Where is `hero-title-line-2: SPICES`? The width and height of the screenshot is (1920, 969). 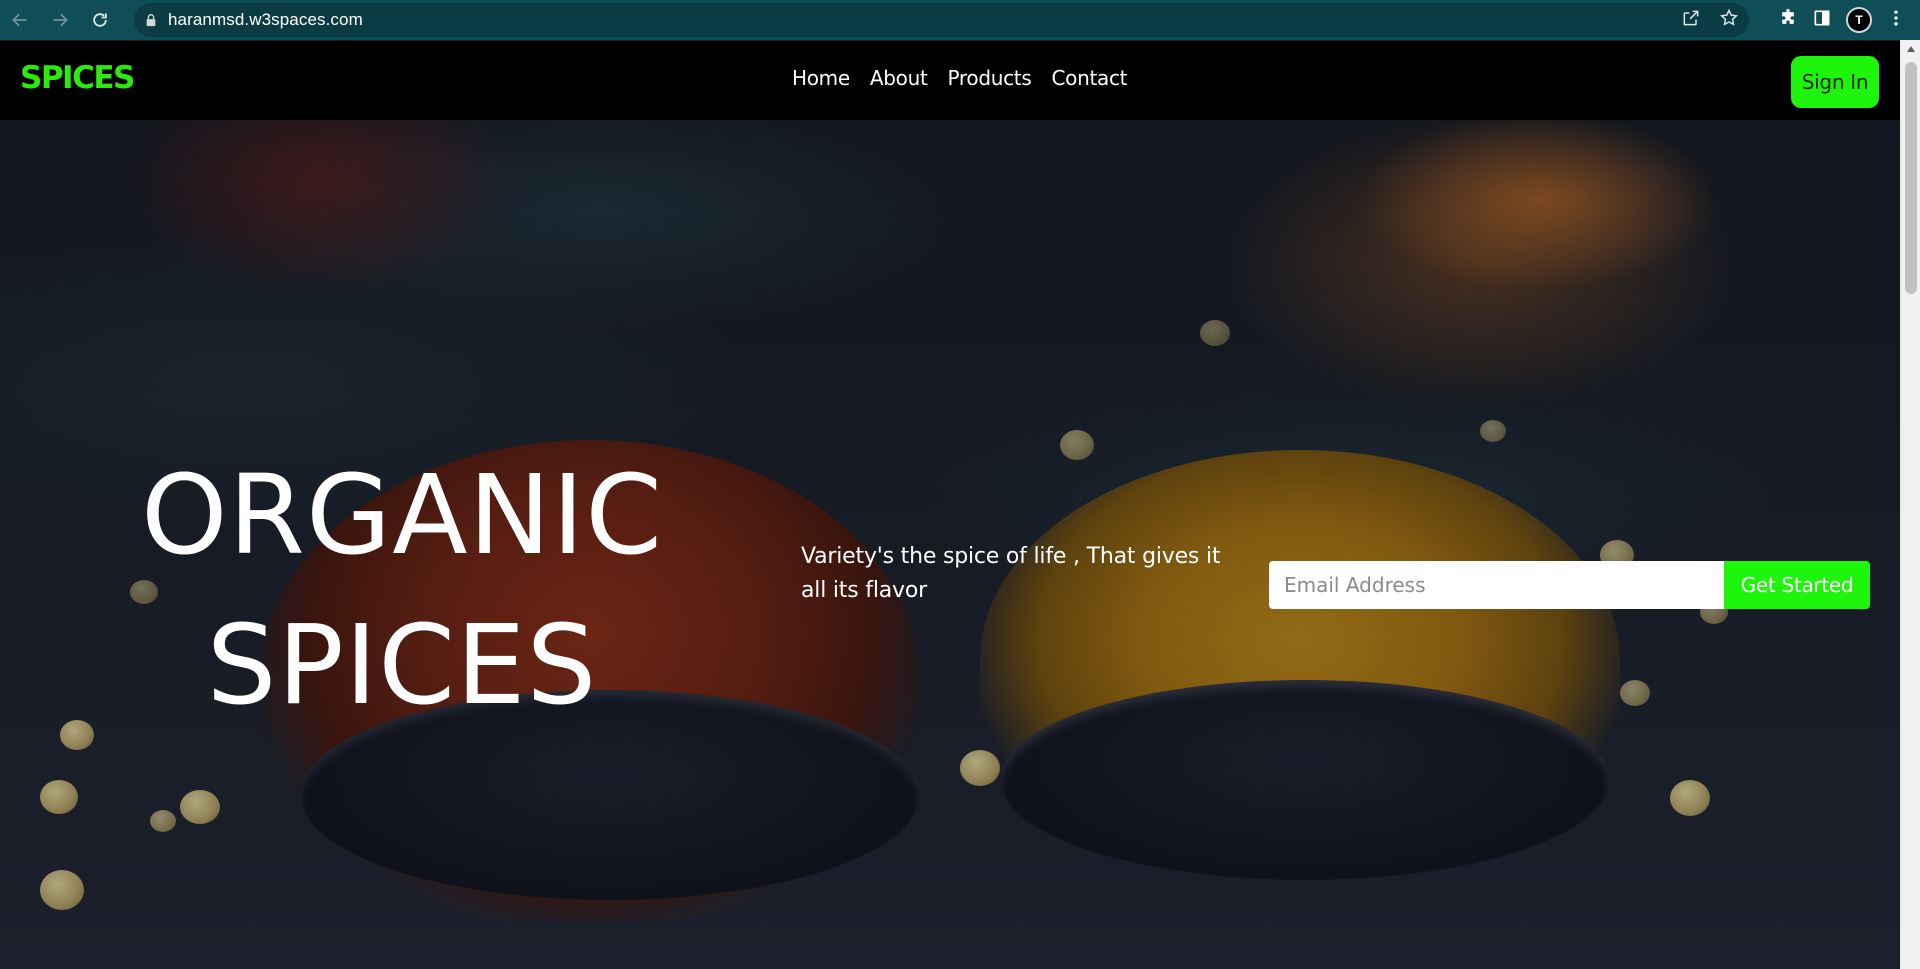
hero-title-line-2: SPICES is located at coordinates (402, 665).